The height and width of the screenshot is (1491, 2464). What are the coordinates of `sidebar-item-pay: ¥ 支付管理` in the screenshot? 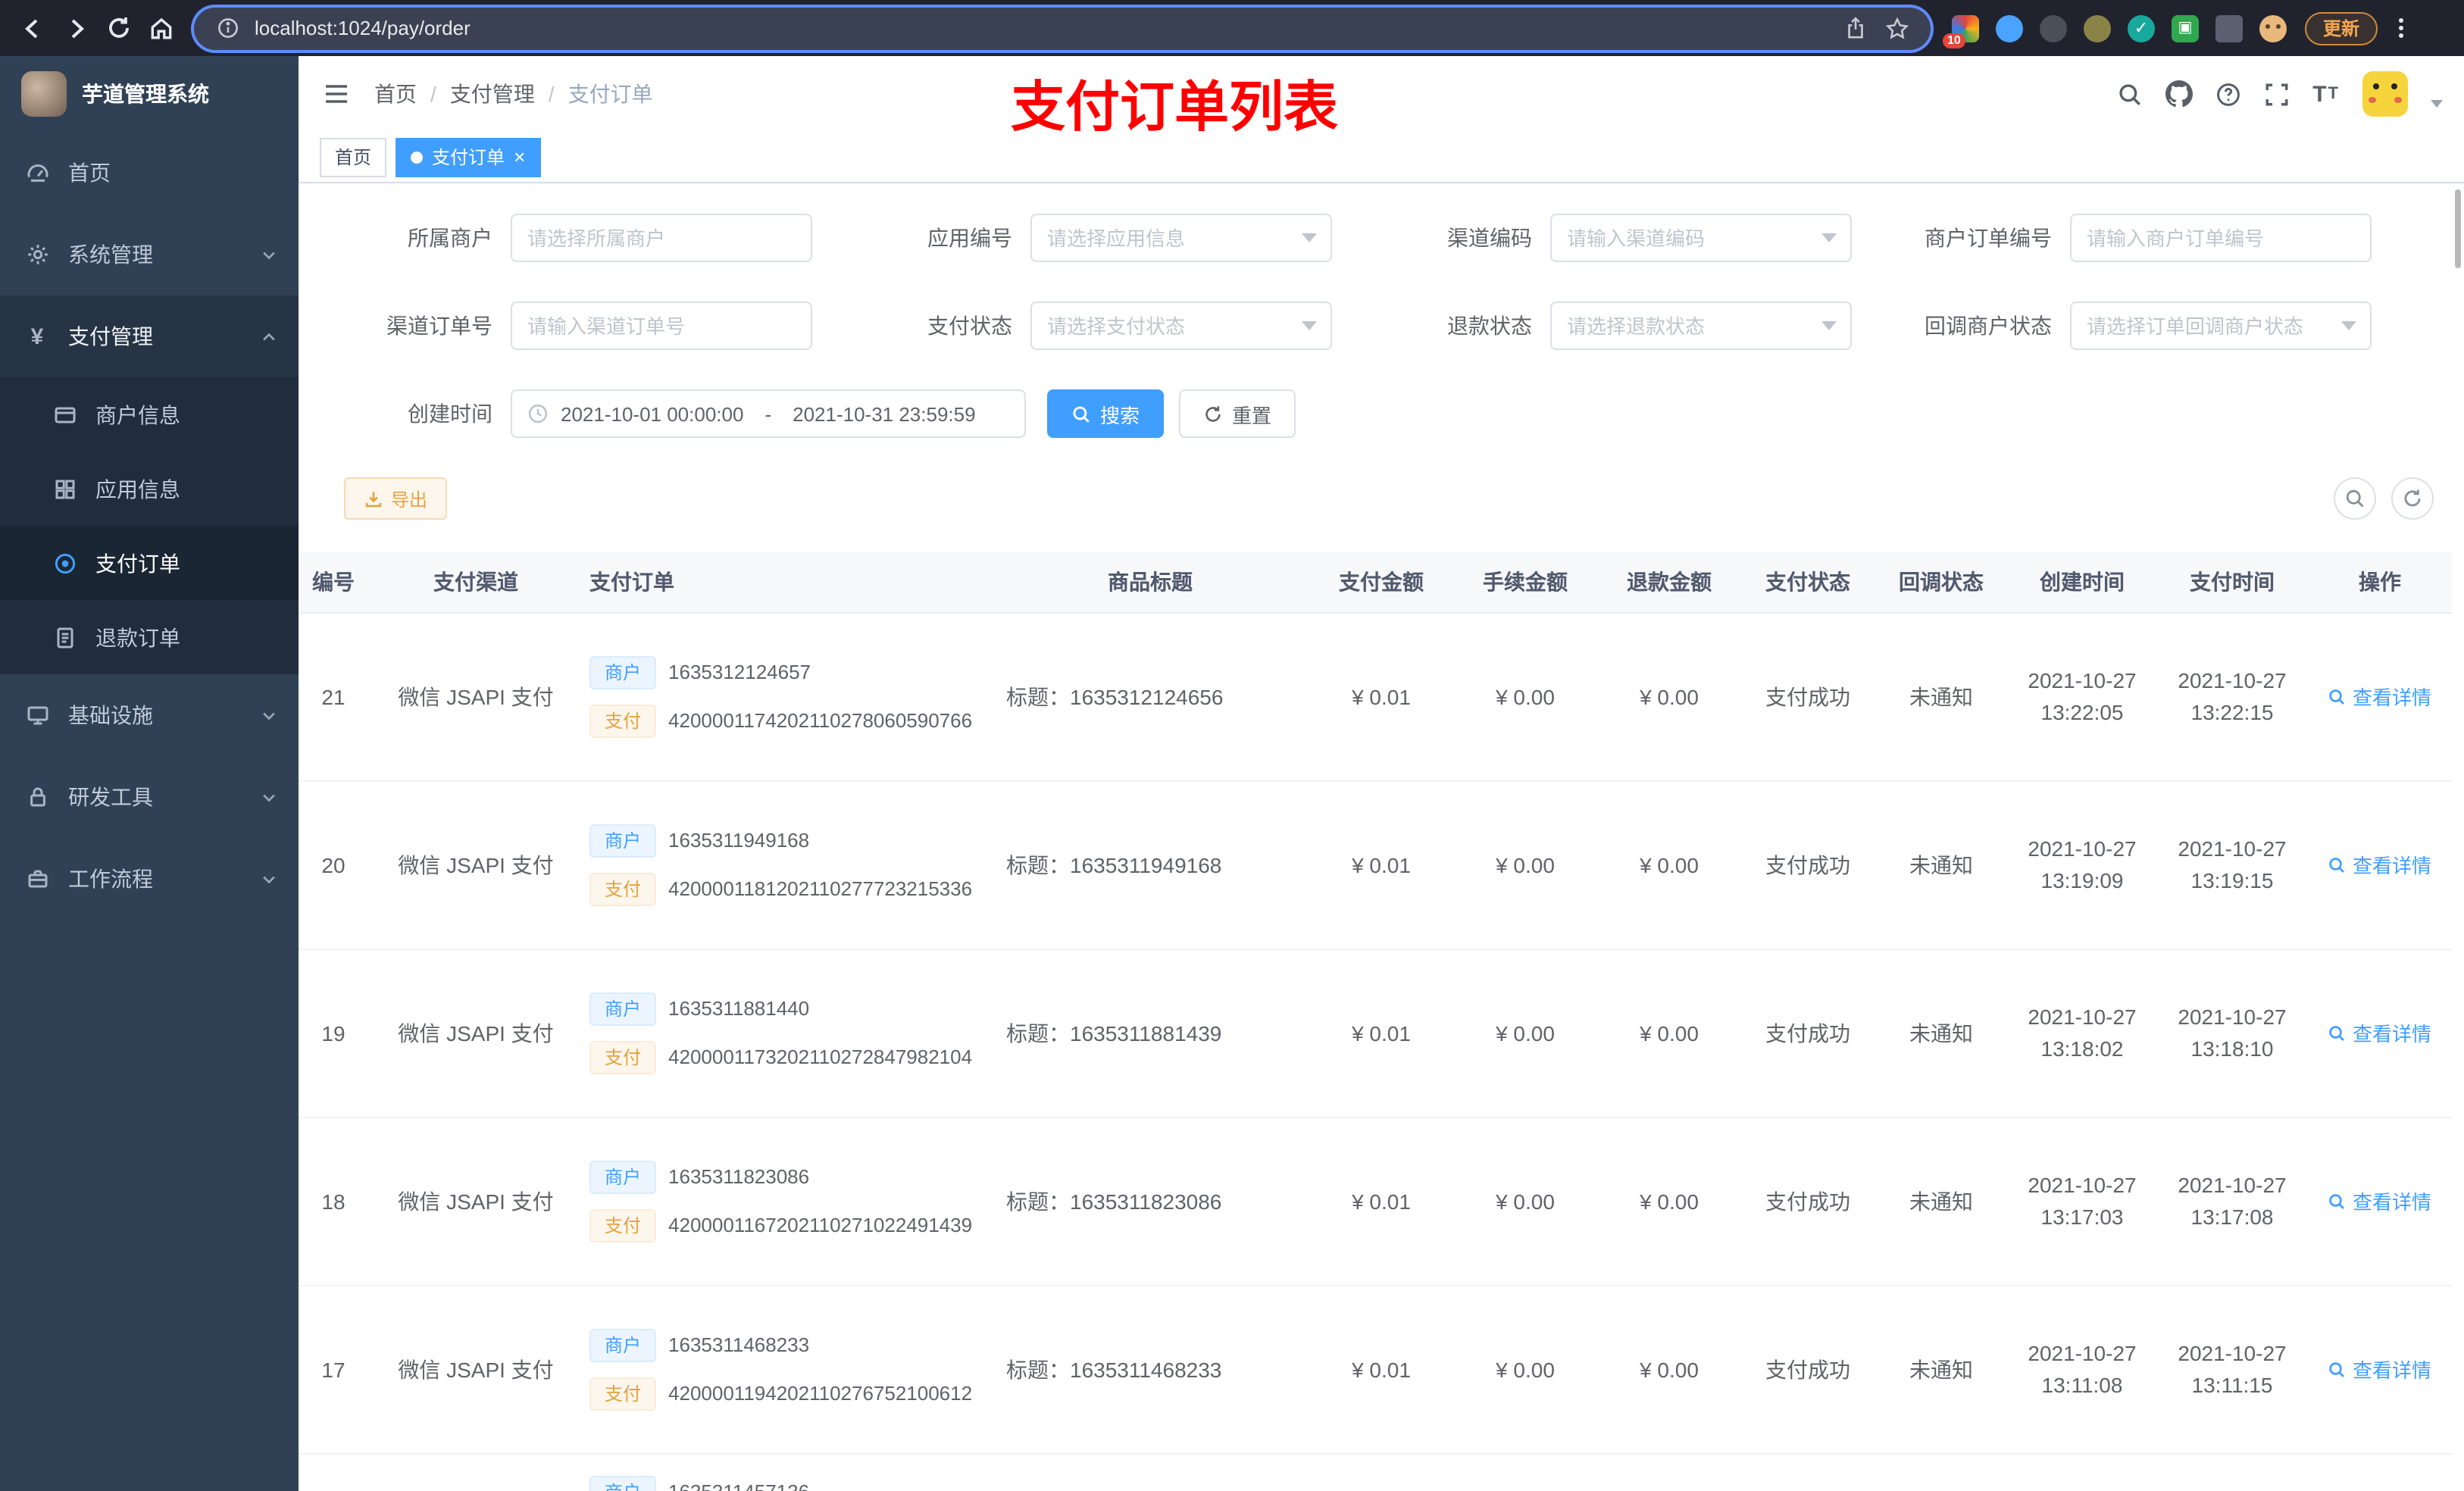 It's located at (149, 336).